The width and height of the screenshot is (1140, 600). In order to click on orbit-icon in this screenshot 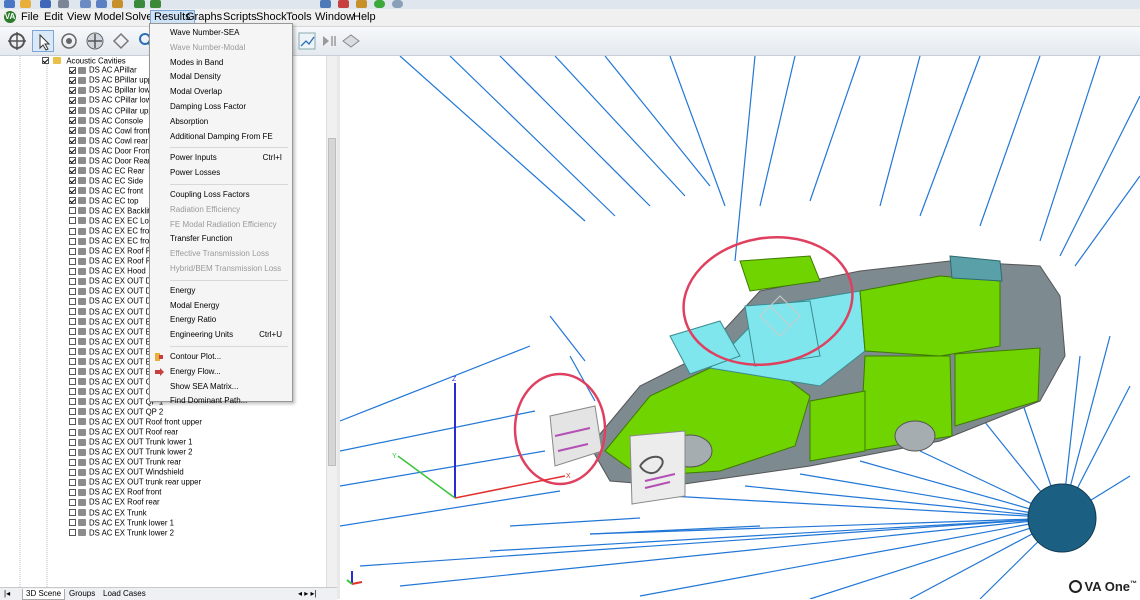, I will do `click(69, 41)`.